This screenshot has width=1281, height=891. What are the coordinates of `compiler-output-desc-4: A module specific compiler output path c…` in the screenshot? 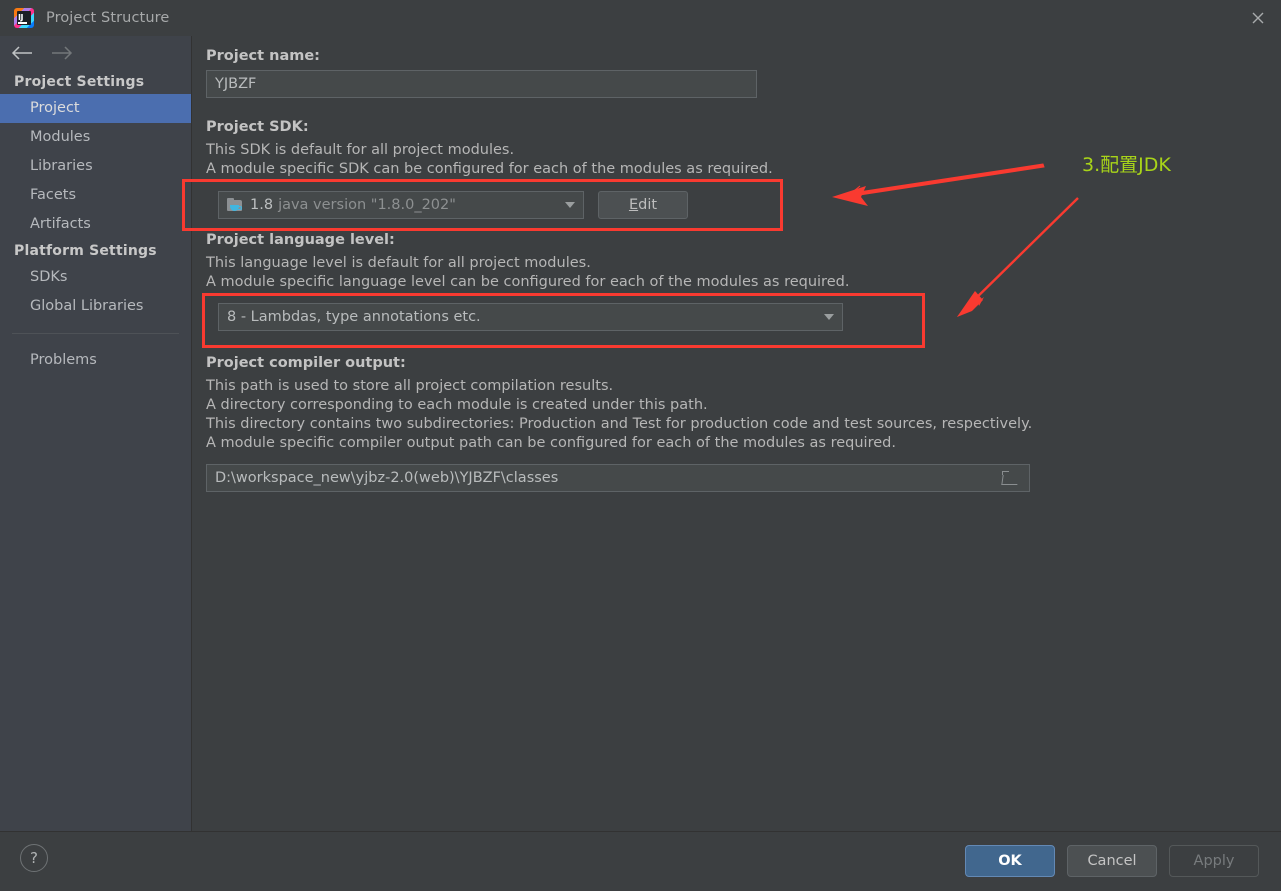 It's located at (551, 443).